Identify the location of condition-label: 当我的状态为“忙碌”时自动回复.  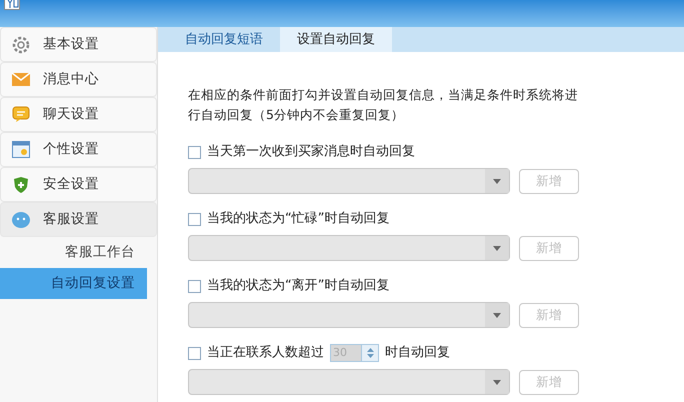
(298, 219).